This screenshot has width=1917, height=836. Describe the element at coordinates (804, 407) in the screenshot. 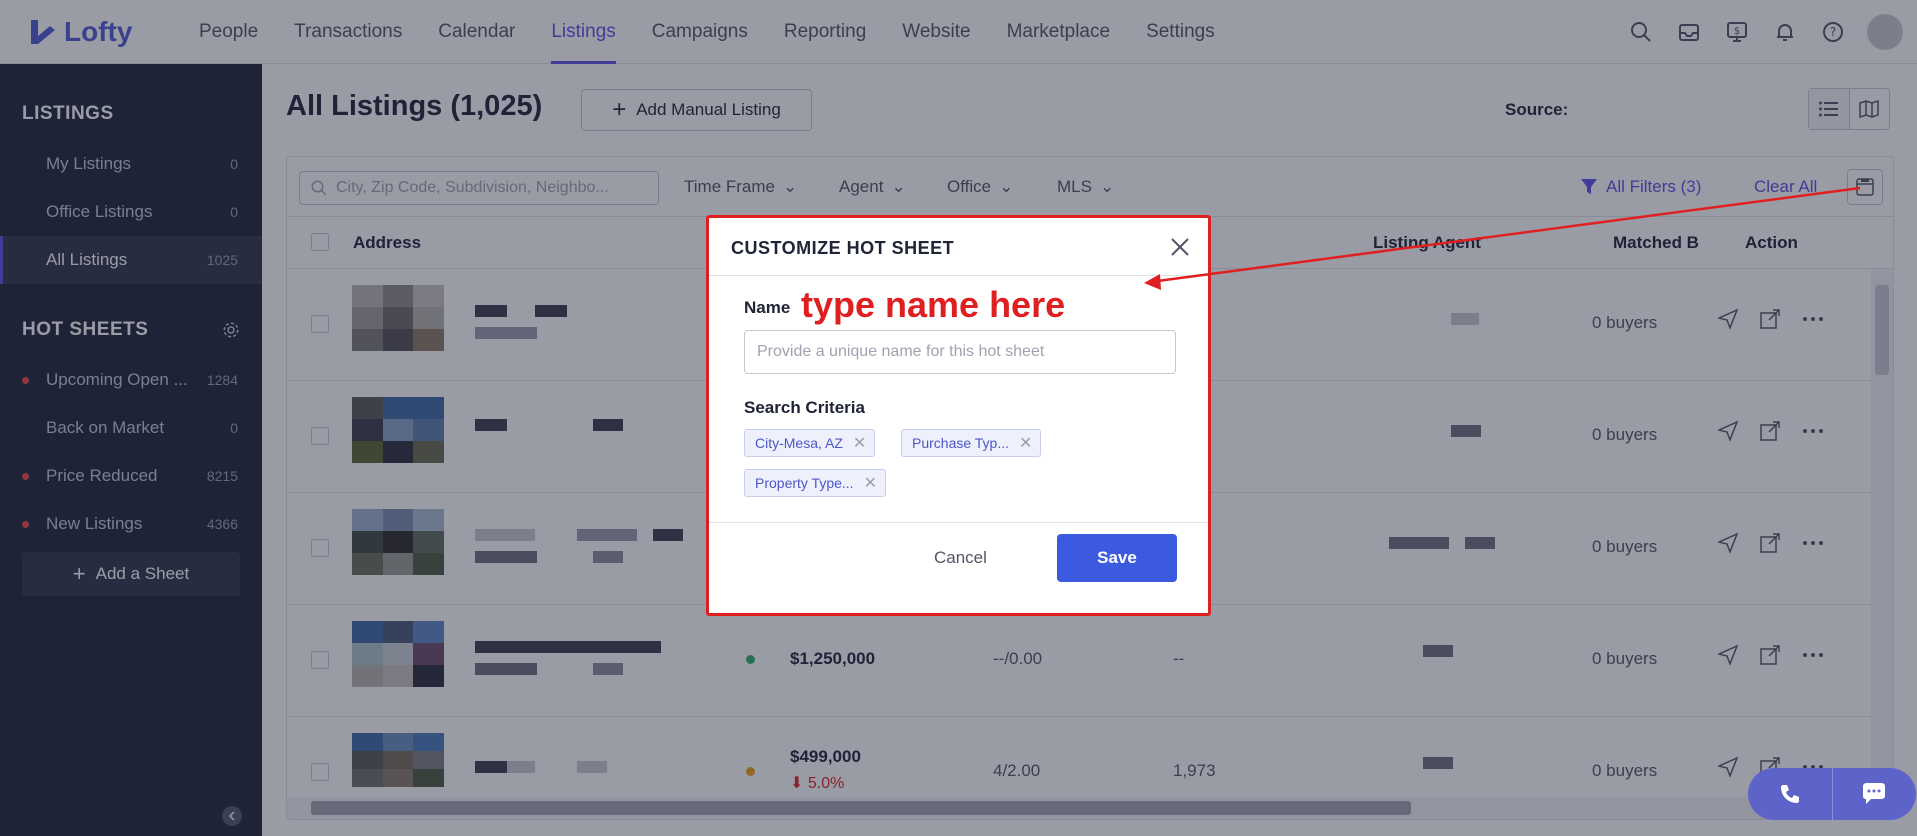

I see `search-criteria-label: Search Criteria` at that location.